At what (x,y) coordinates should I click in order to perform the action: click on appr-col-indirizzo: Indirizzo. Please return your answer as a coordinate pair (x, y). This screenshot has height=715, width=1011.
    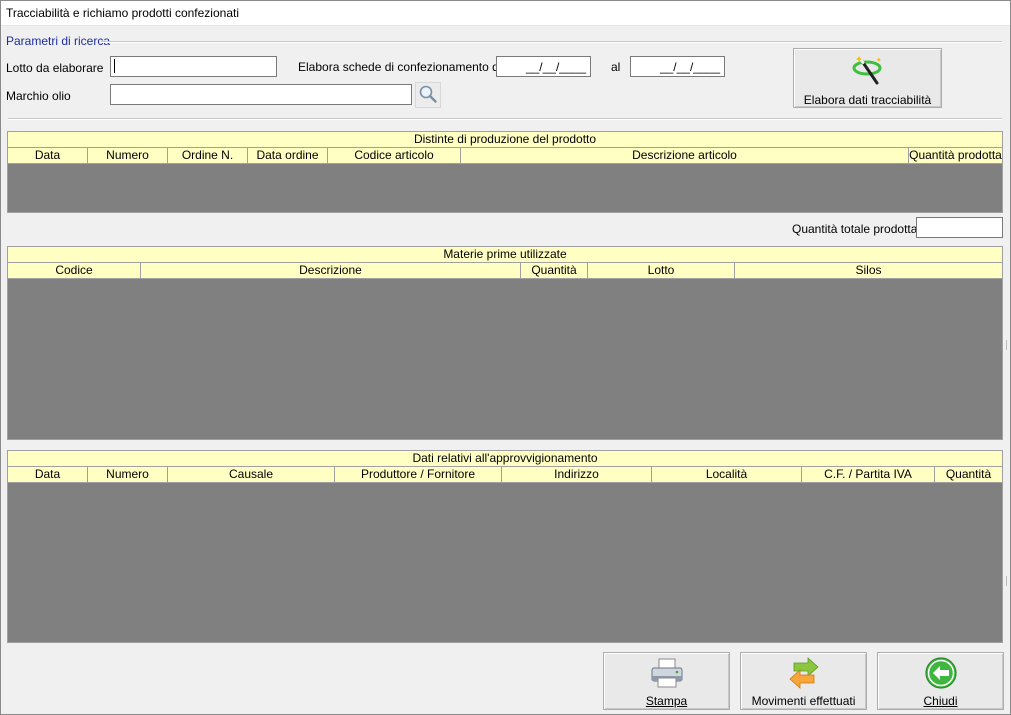
    Looking at the image, I should click on (577, 474).